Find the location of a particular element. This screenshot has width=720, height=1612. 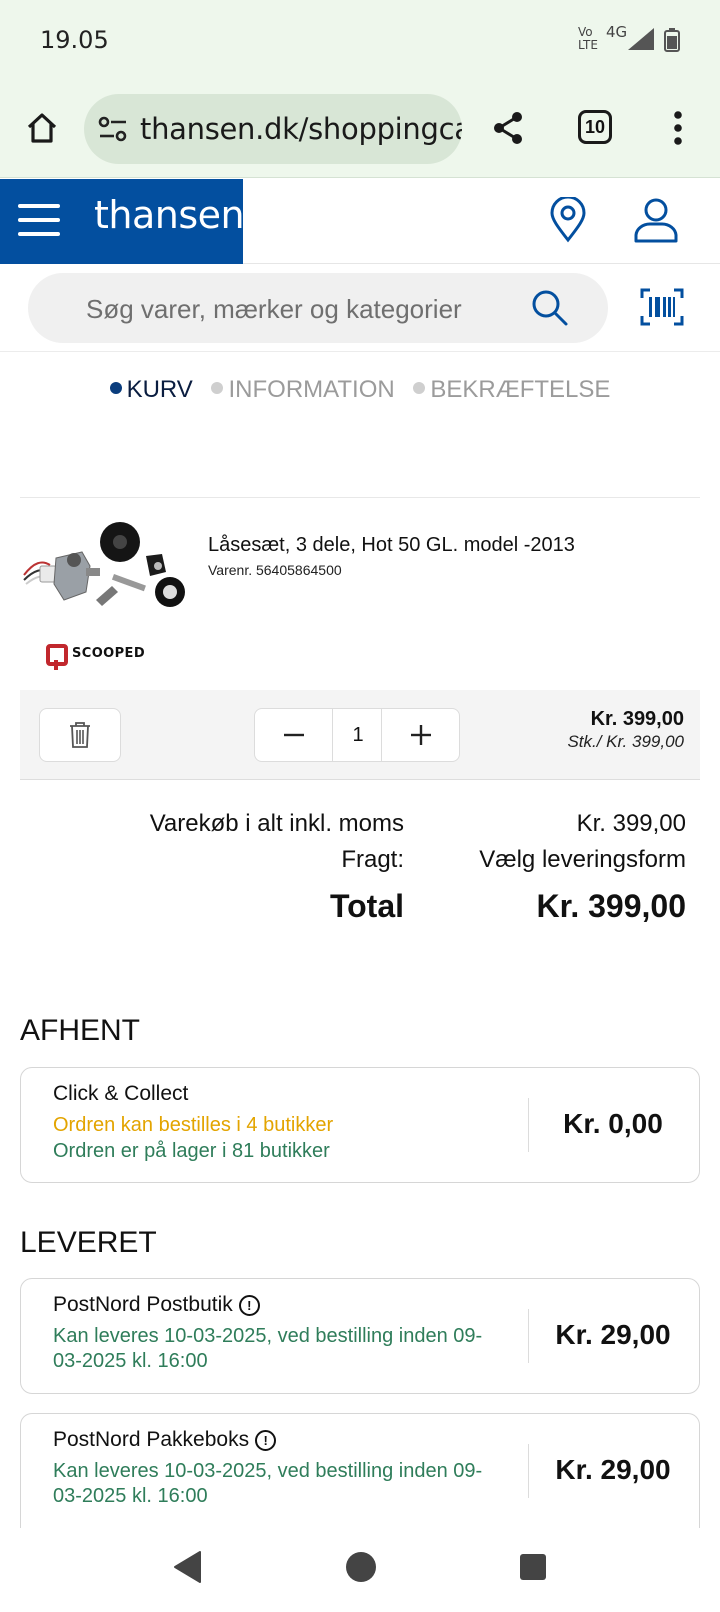

home-icon is located at coordinates (42, 128).